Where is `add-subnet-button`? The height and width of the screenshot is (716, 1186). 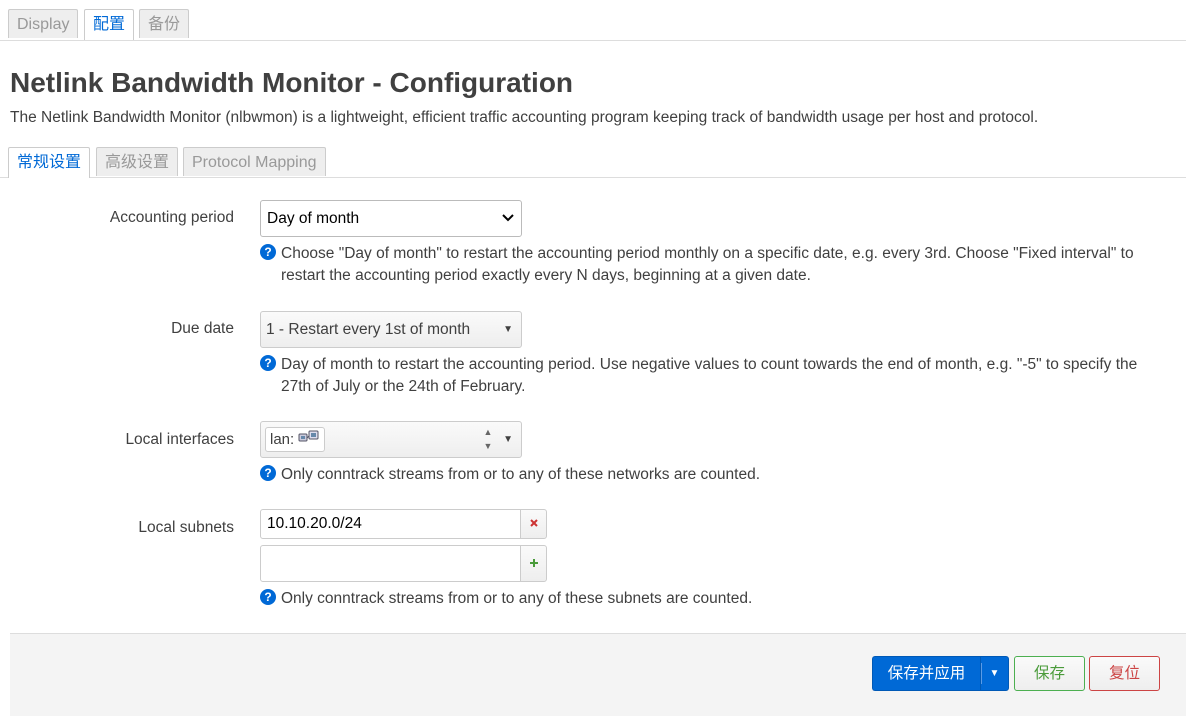 add-subnet-button is located at coordinates (533, 563).